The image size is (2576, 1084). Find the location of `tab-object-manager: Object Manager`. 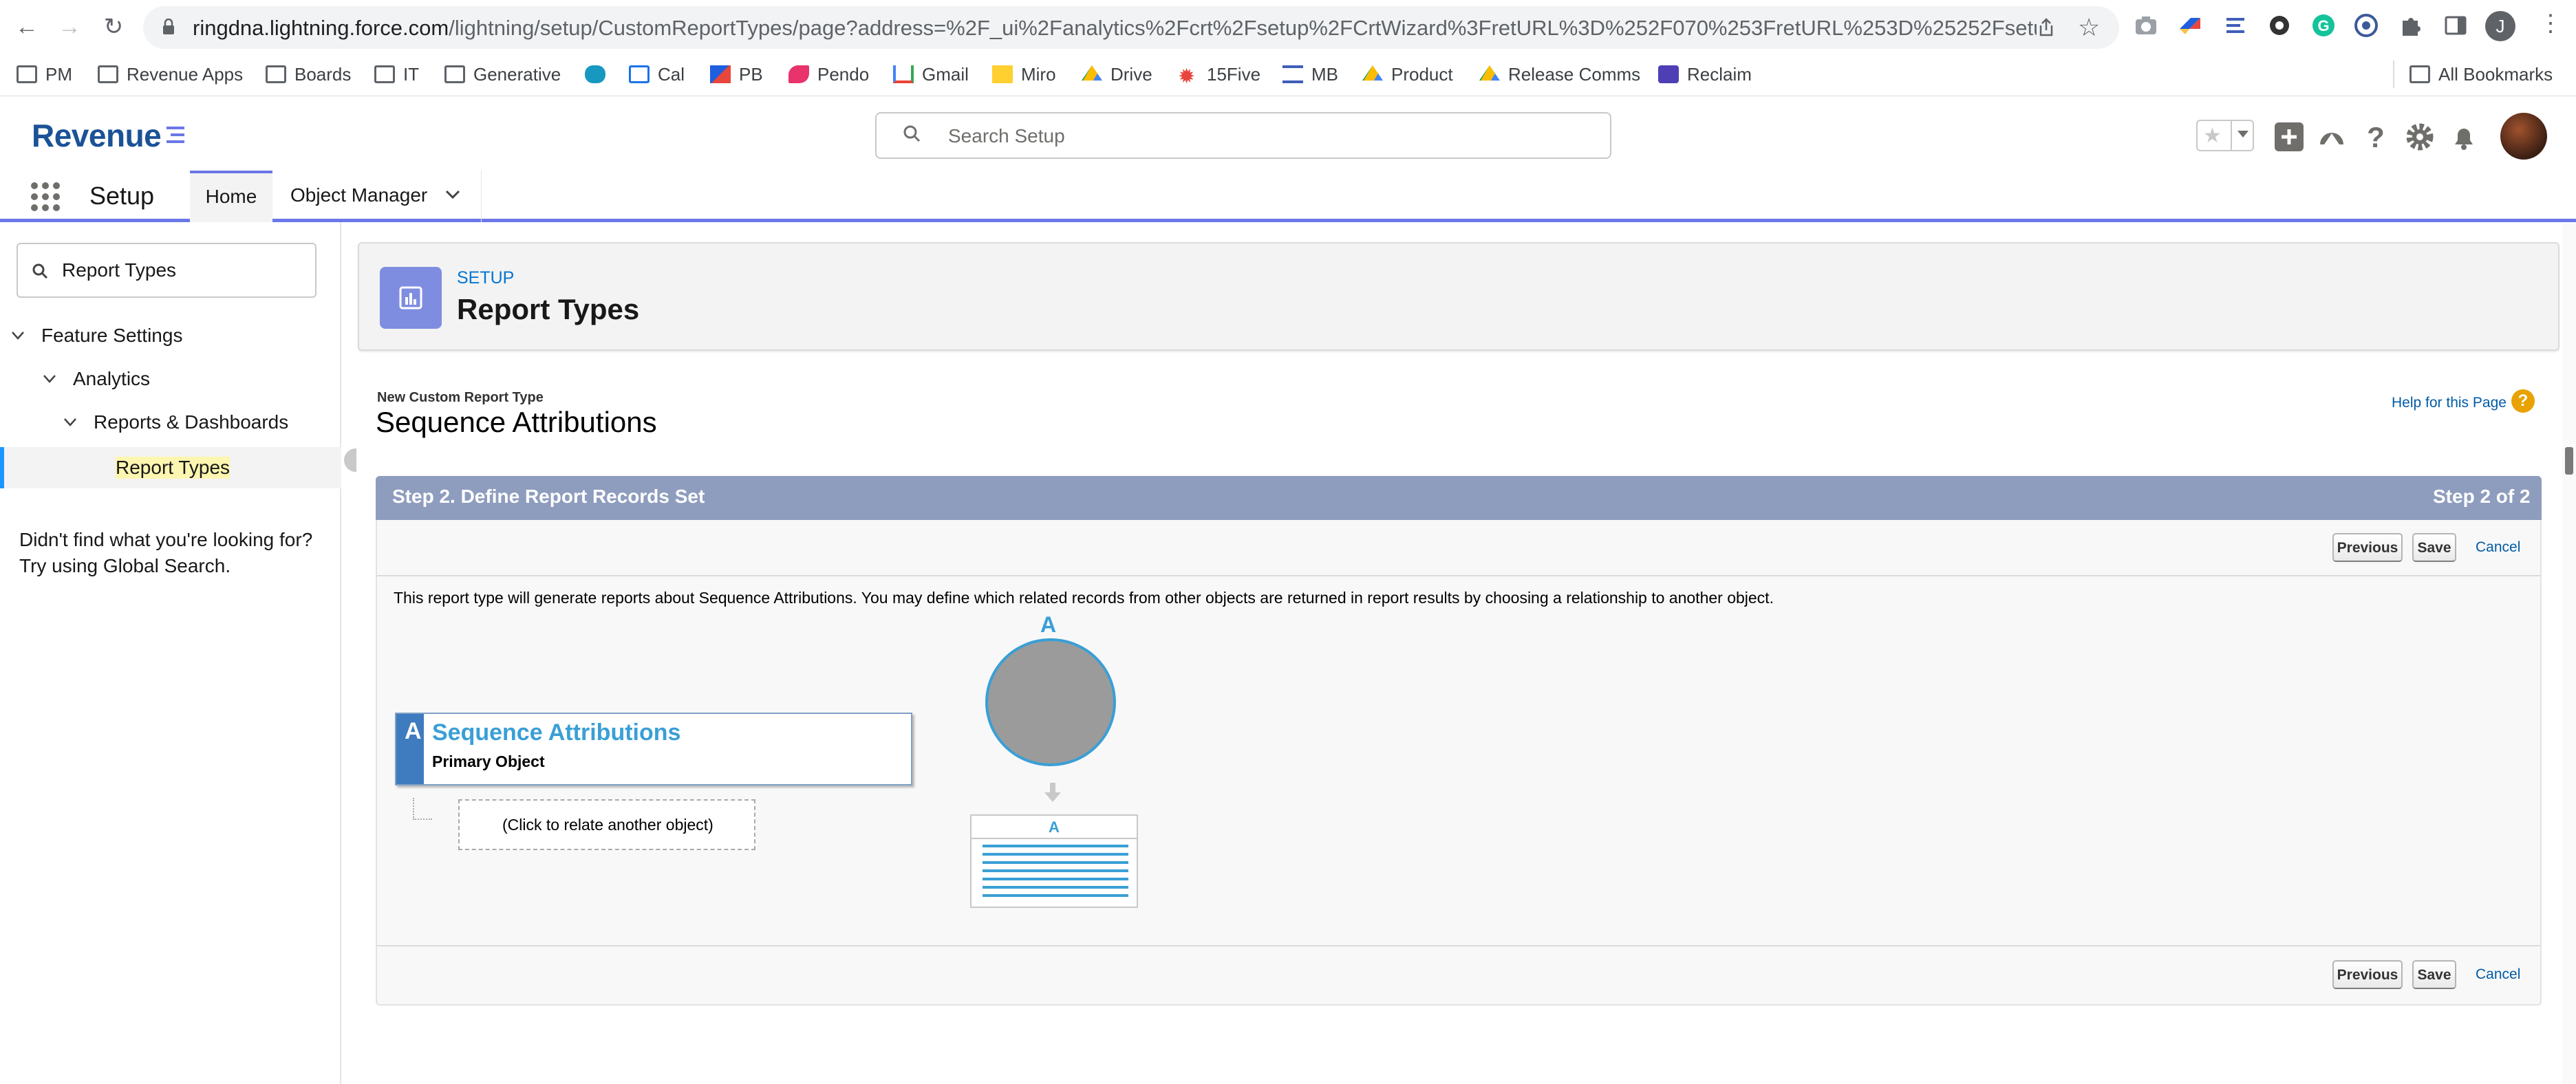

tab-object-manager: Object Manager is located at coordinates (377, 197).